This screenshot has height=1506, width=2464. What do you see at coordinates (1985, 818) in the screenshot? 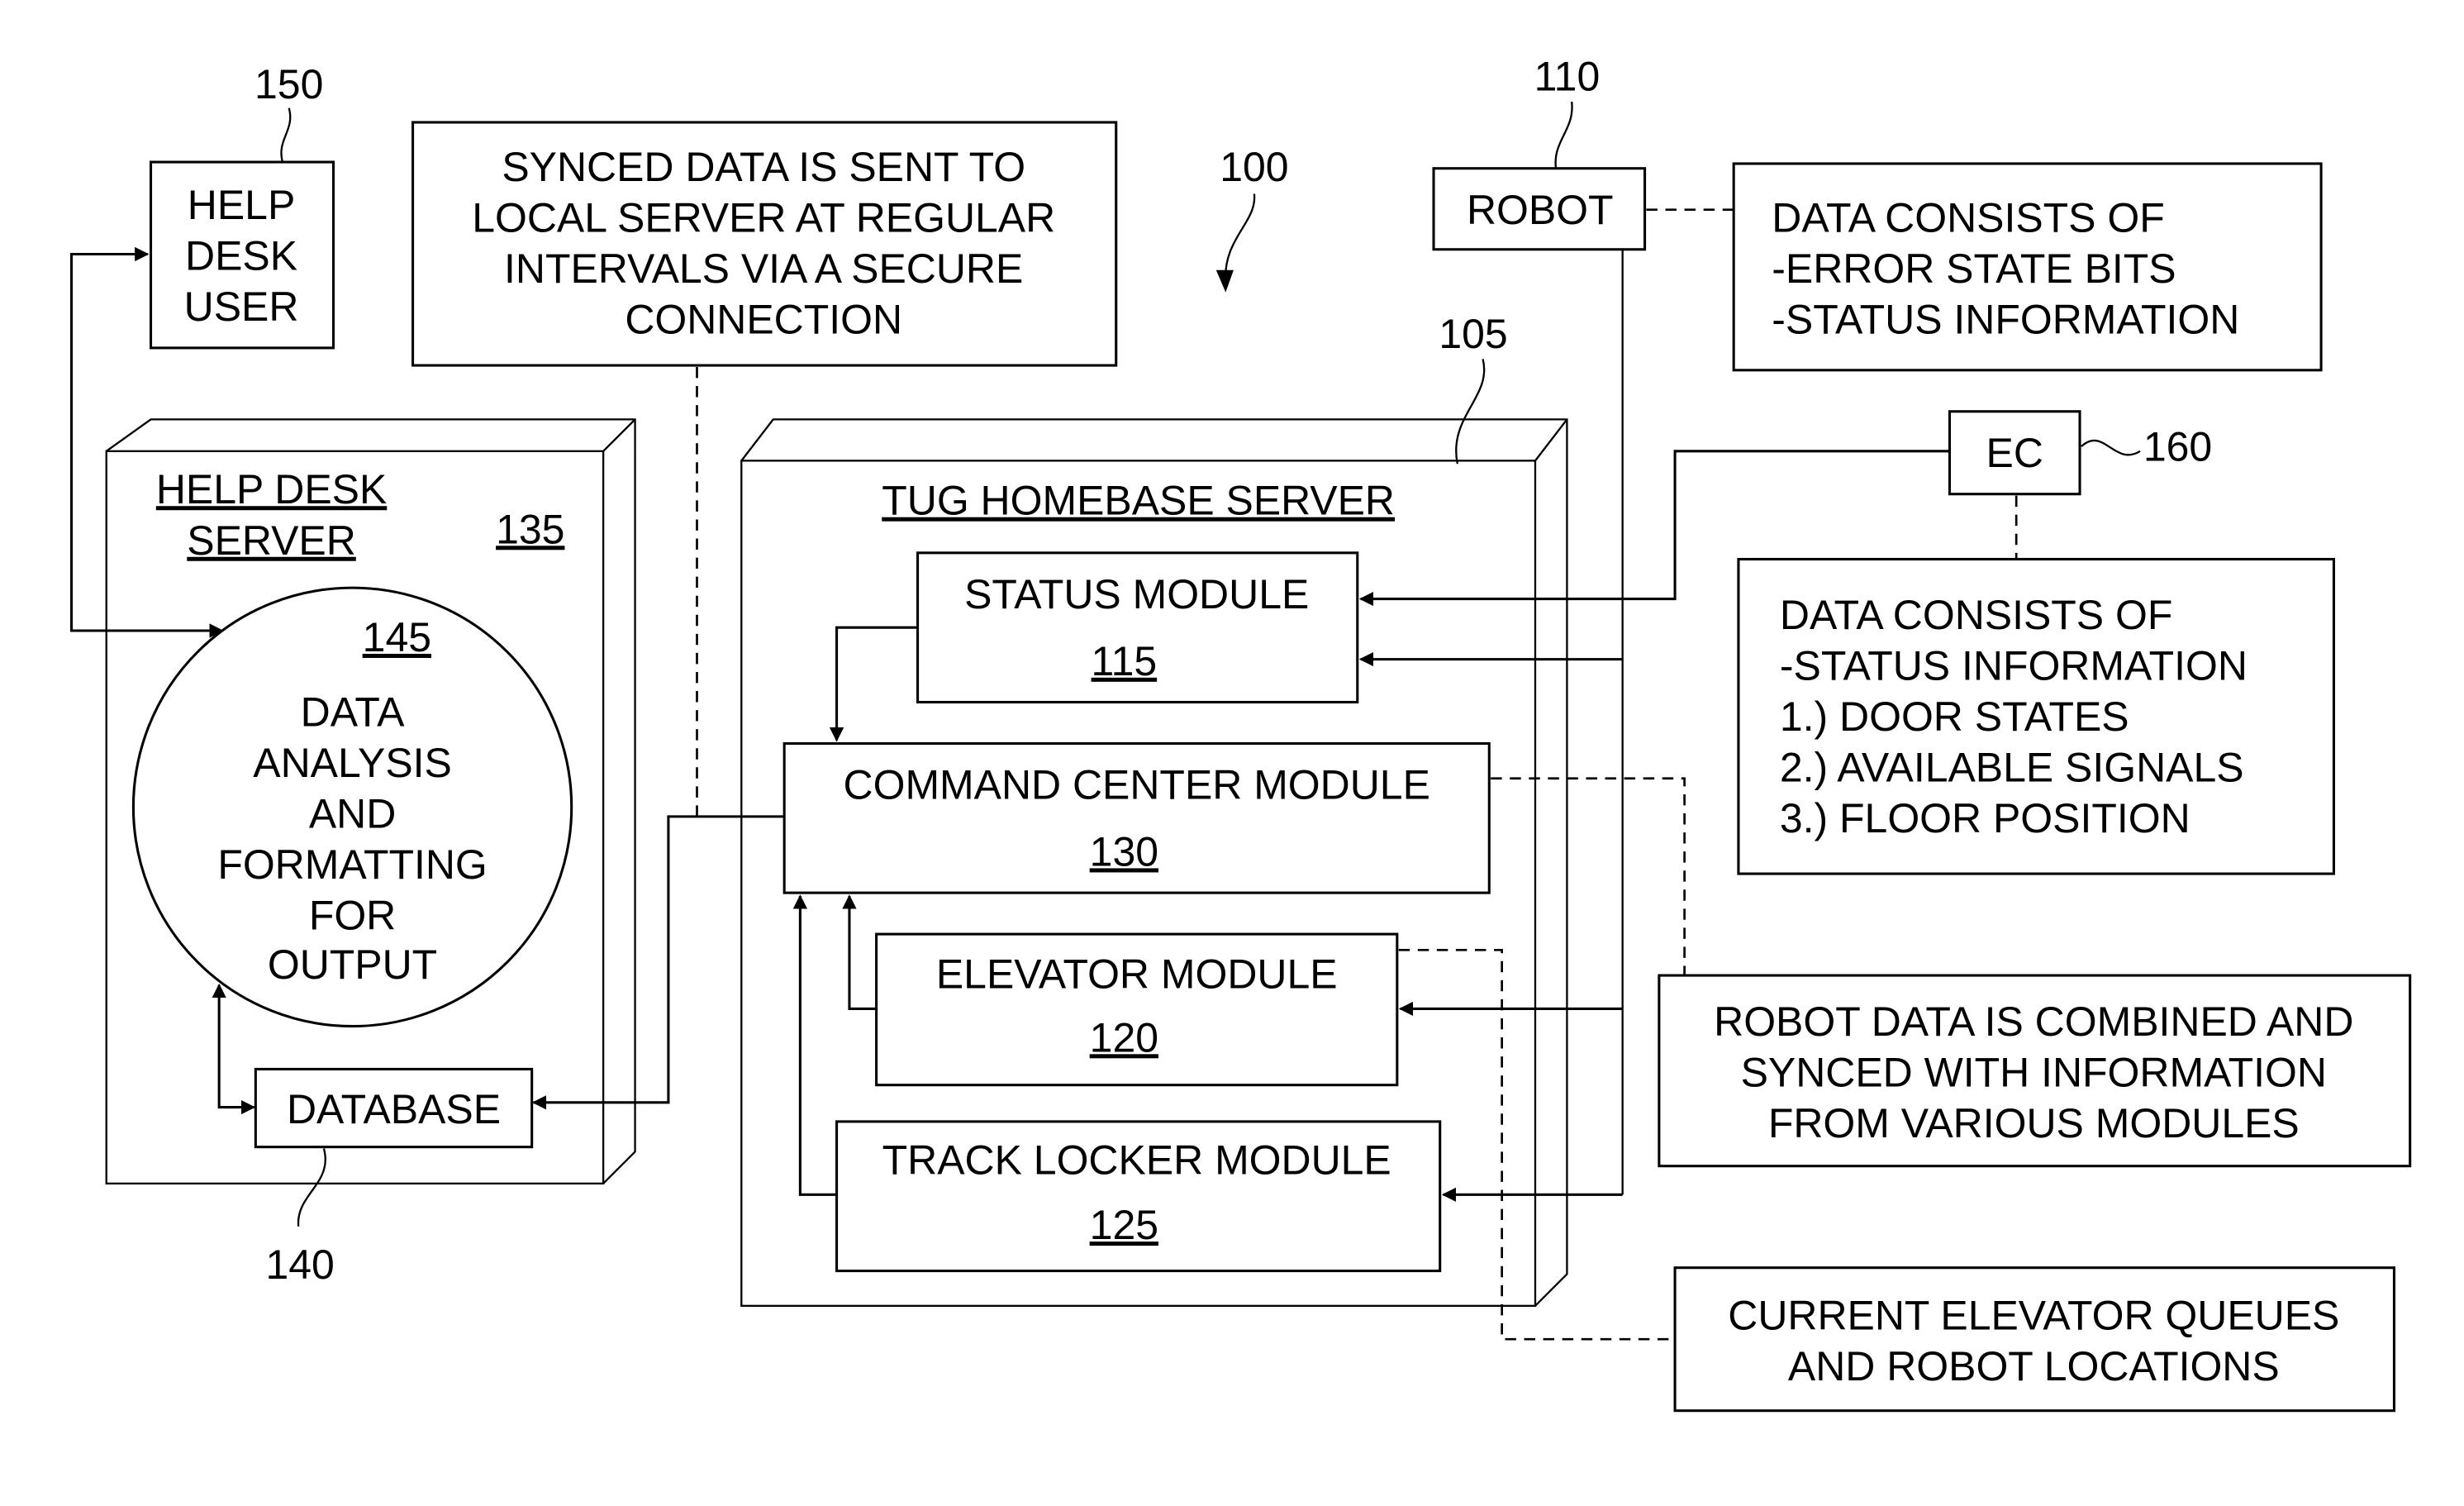
I see `note-line: 3.) FLOOR POSITION` at bounding box center [1985, 818].